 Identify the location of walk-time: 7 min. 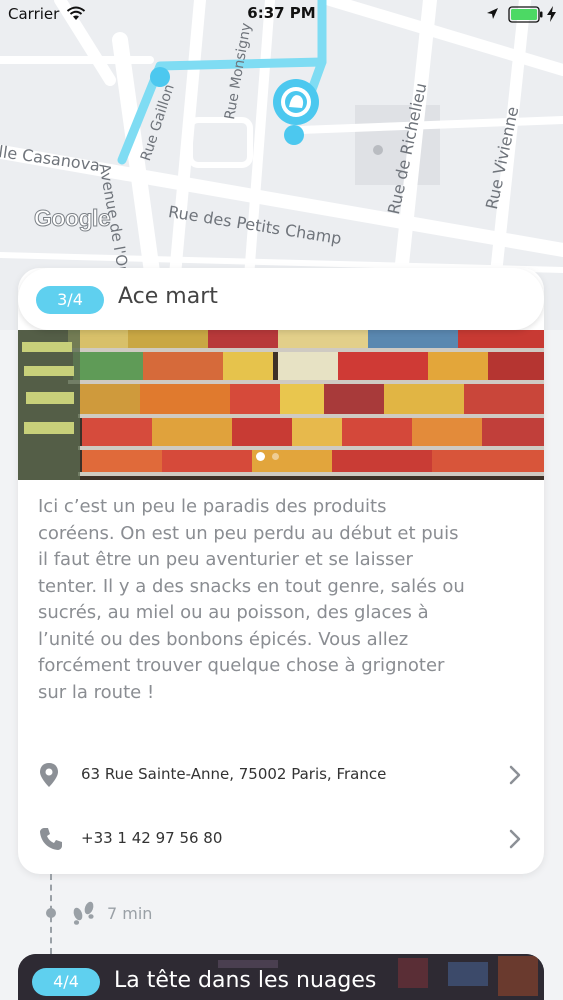
(130, 913).